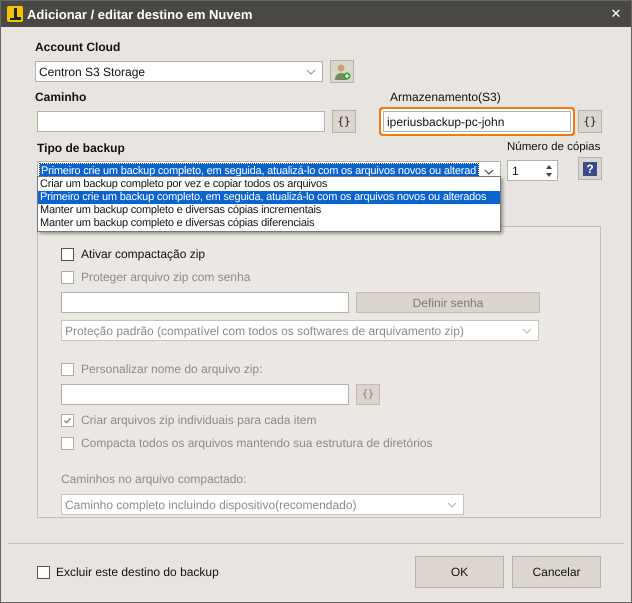 This screenshot has height=603, width=632. Describe the element at coordinates (140, 14) in the screenshot. I see `window-title: Adicionar / editar destino em Nuvem` at that location.